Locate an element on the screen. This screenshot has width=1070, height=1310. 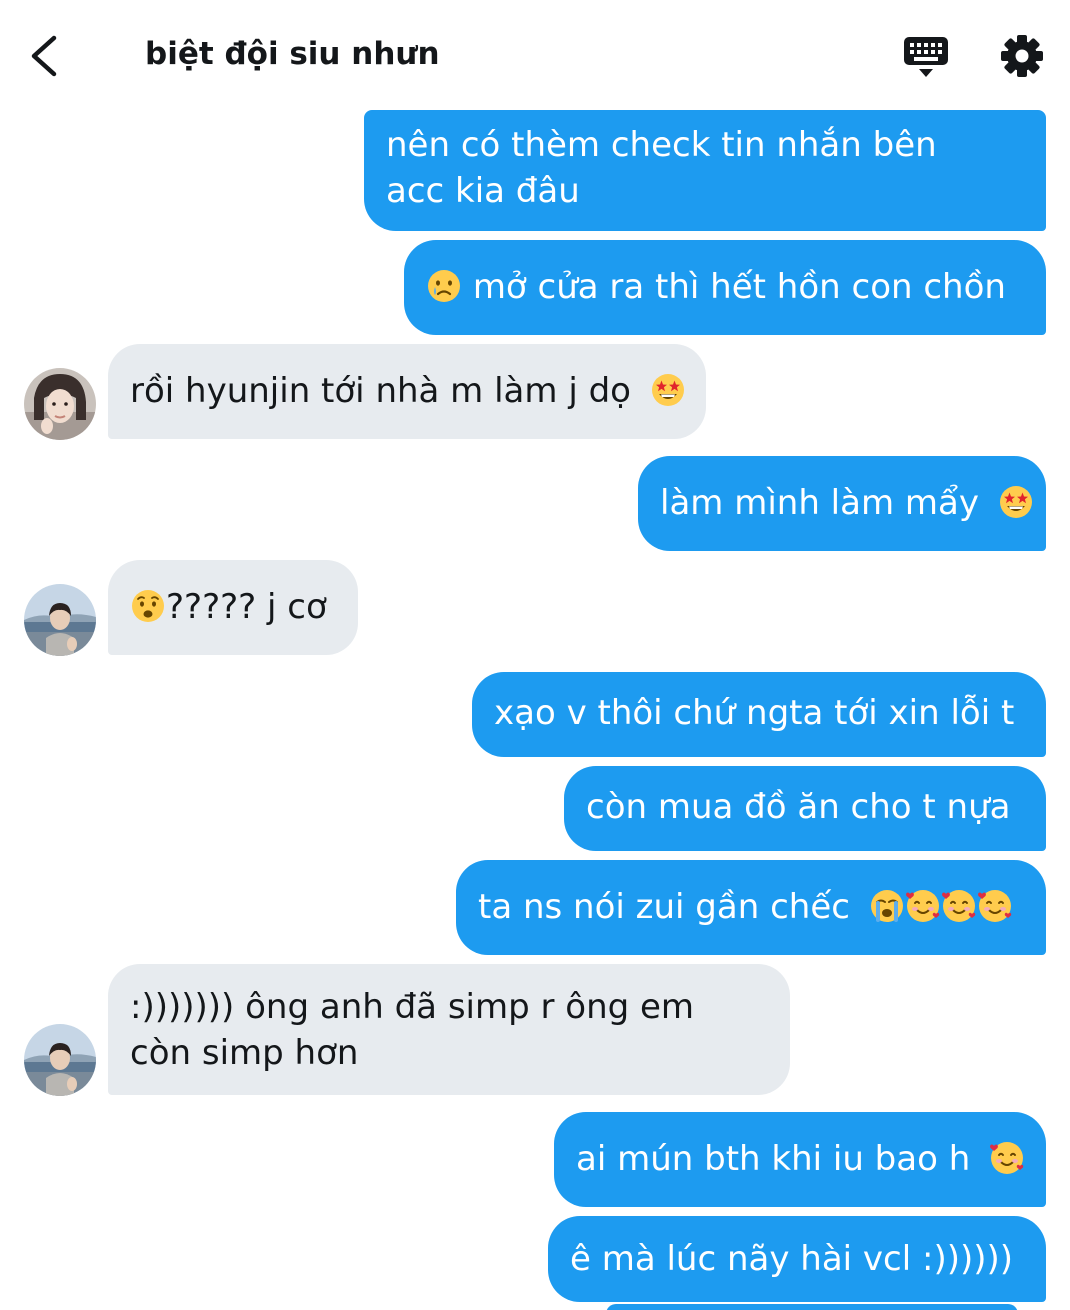
message-text: :))))))) ông anh đã simp r ông em is located at coordinates (412, 1007).